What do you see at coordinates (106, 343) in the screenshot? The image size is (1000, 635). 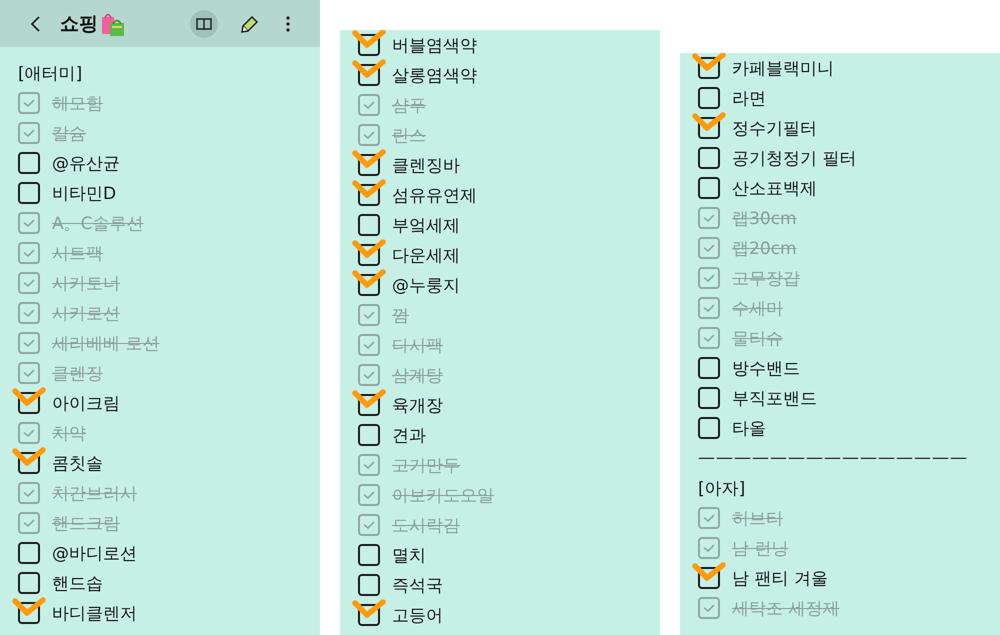 I see `item-text: 세라베베 로션` at bounding box center [106, 343].